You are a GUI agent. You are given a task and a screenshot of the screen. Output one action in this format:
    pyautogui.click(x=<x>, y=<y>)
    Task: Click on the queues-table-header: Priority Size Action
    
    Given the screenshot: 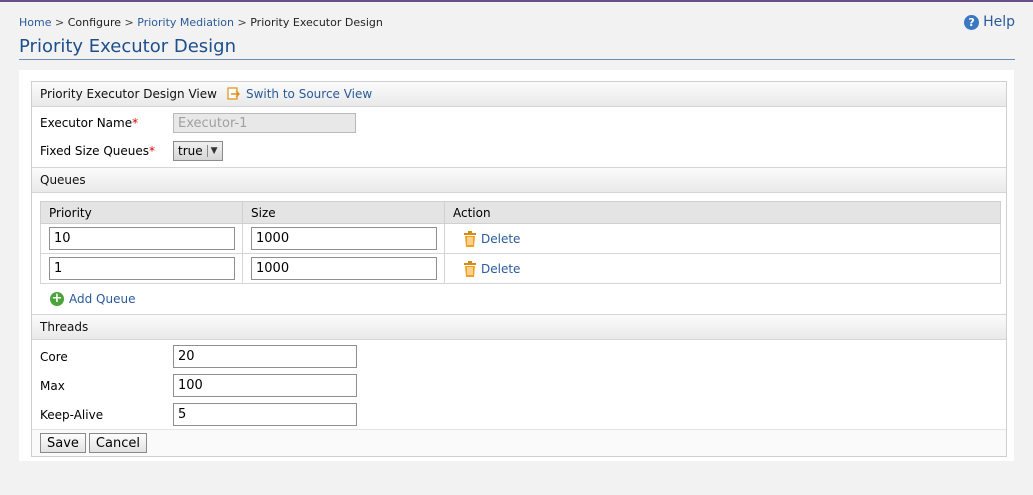 What is the action you would take?
    pyautogui.click(x=520, y=212)
    